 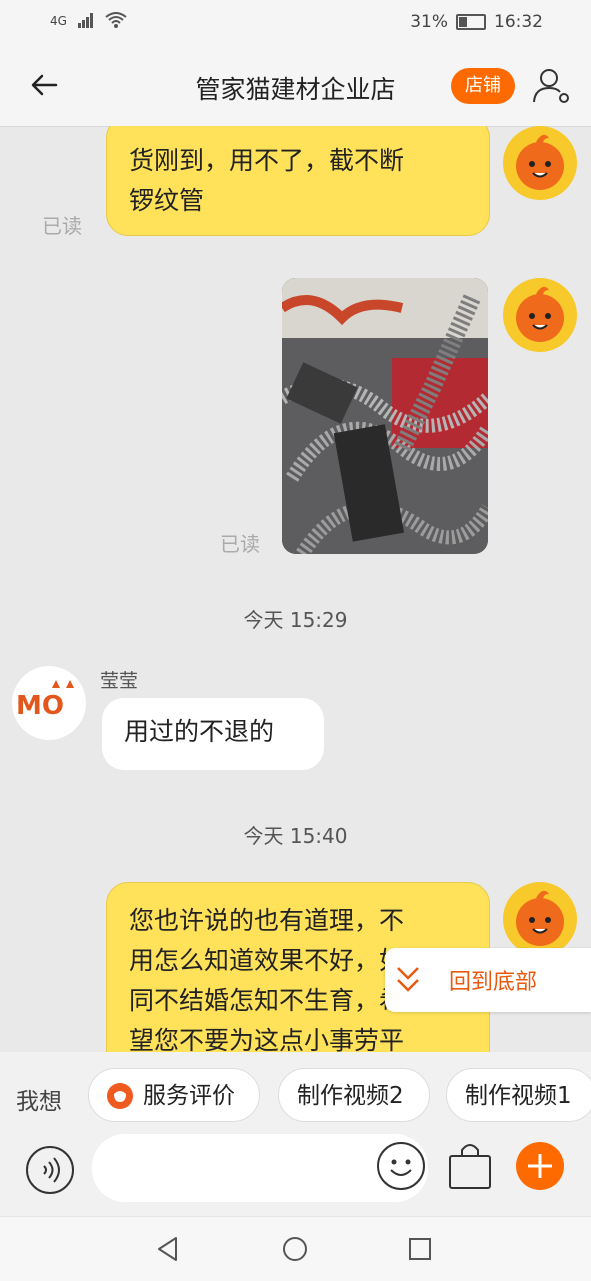 I want to click on status-right: 31% 16:32, so click(x=476, y=22).